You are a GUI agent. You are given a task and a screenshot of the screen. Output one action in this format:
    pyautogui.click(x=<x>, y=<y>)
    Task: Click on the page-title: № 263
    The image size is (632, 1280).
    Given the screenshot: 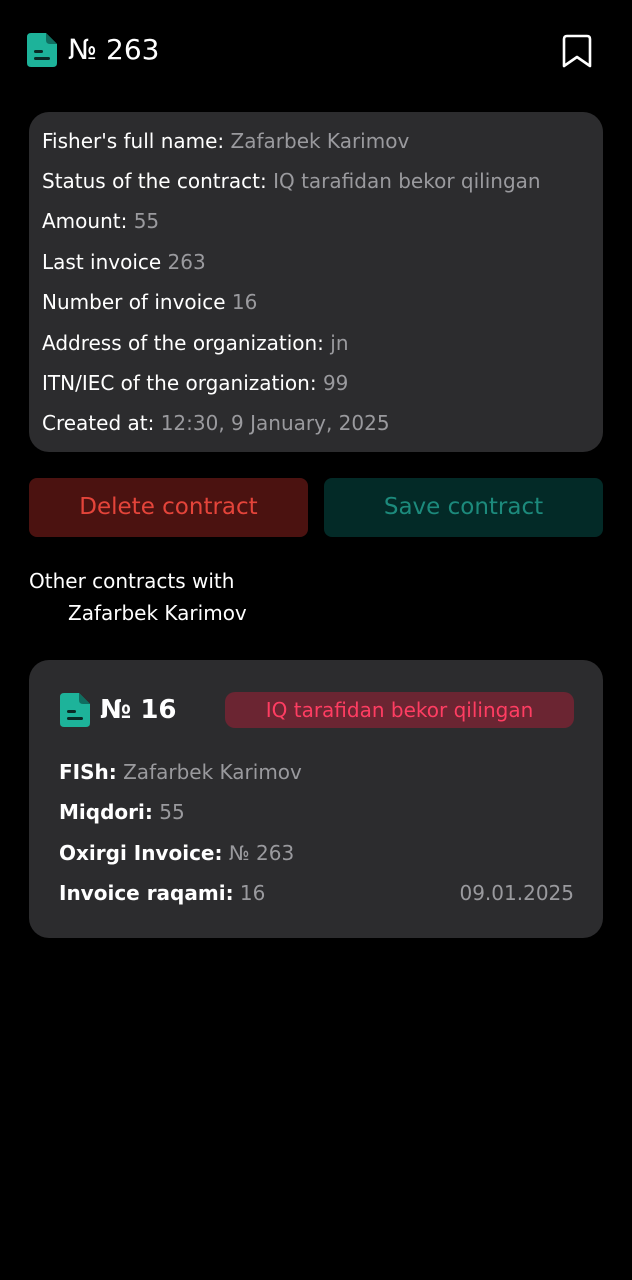 What is the action you would take?
    pyautogui.click(x=114, y=49)
    